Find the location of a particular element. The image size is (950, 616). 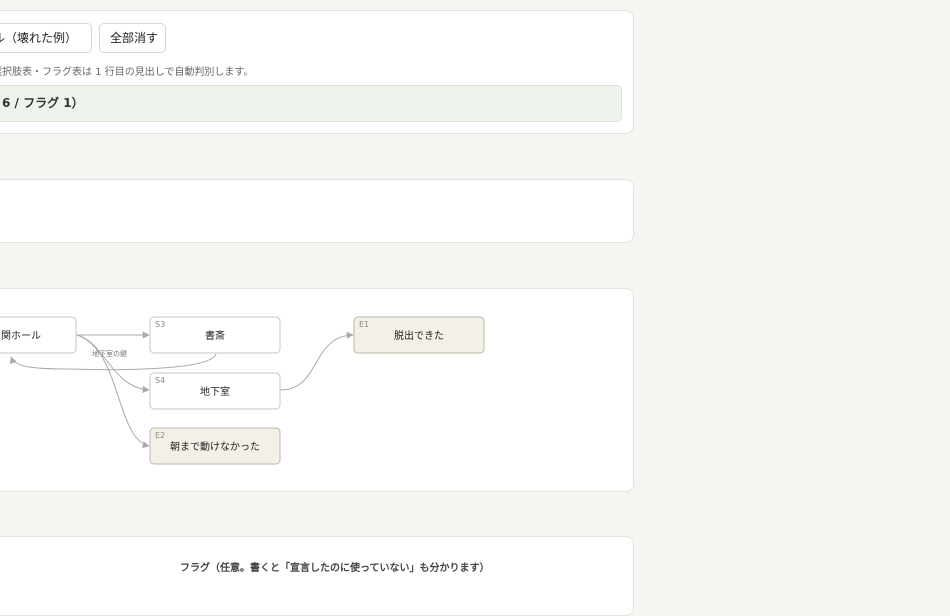

node-hall: 関ホール is located at coordinates (38, 335).